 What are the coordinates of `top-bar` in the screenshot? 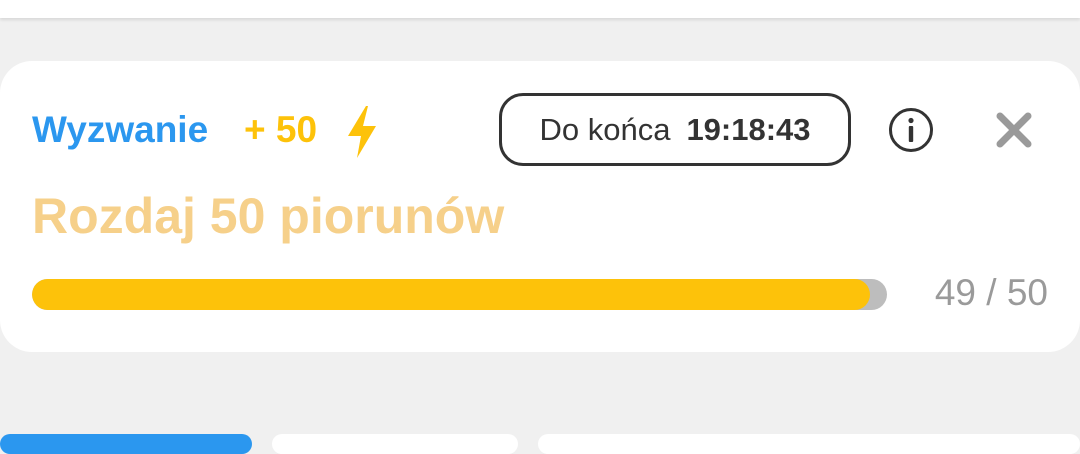 It's located at (540, 9).